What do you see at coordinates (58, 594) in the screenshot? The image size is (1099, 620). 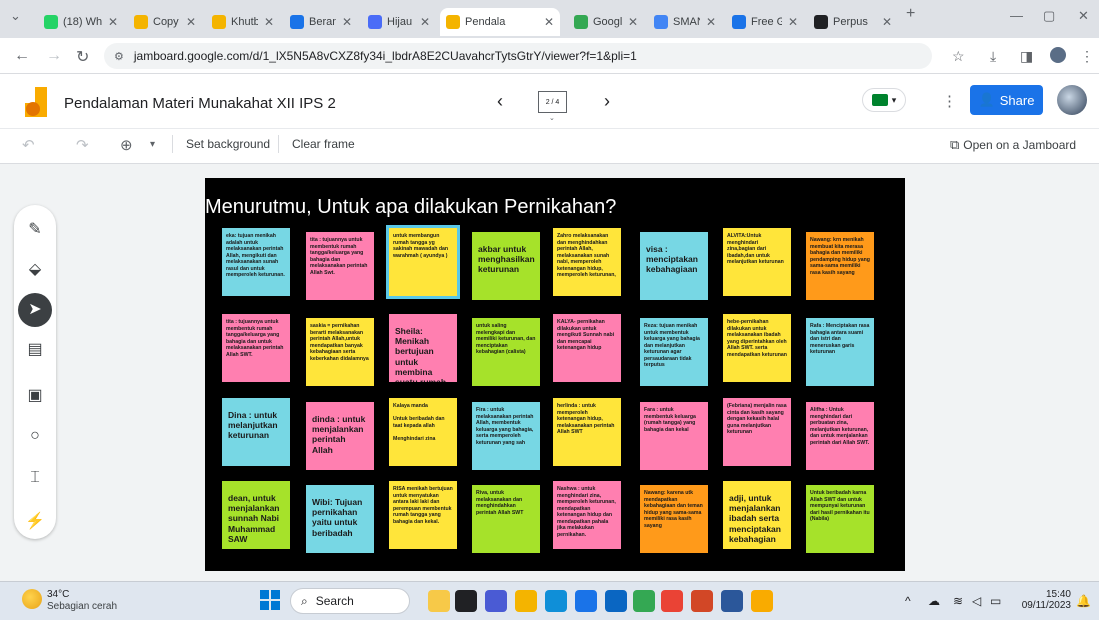 I see `weather-temperature: 34°C` at bounding box center [58, 594].